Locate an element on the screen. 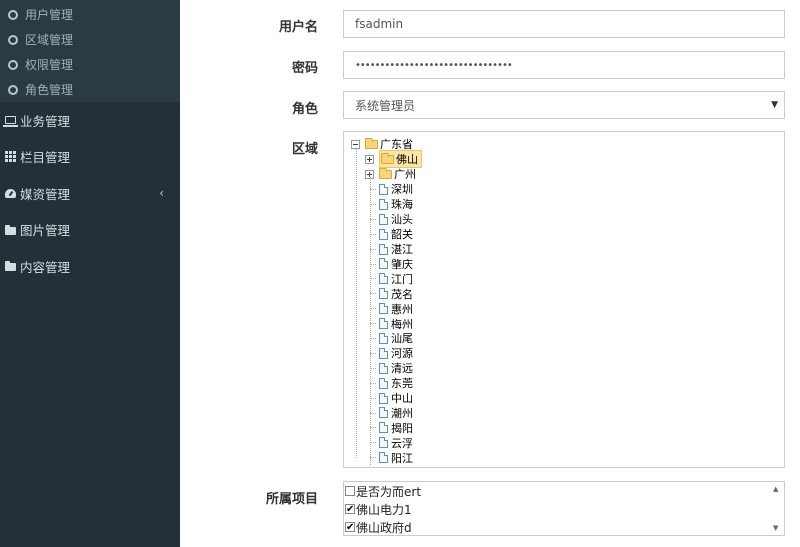 The height and width of the screenshot is (547, 800). laptop-icon is located at coordinates (10, 122).